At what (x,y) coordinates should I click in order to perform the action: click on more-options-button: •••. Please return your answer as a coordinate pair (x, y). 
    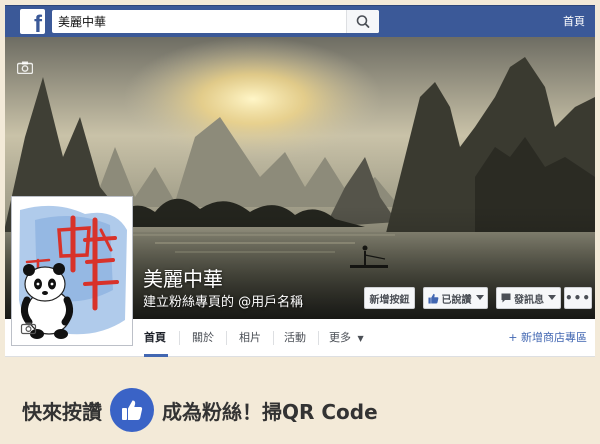
    Looking at the image, I should click on (578, 298).